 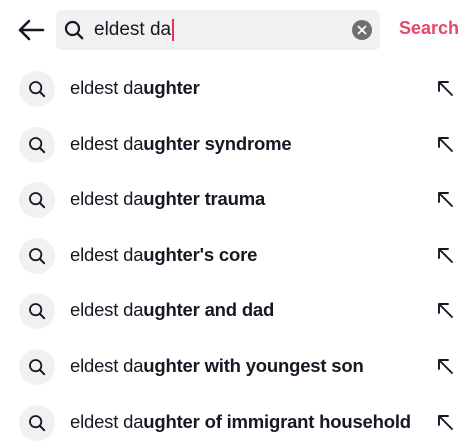 I want to click on suggestion-item: eldest daughter, so click(x=237, y=88).